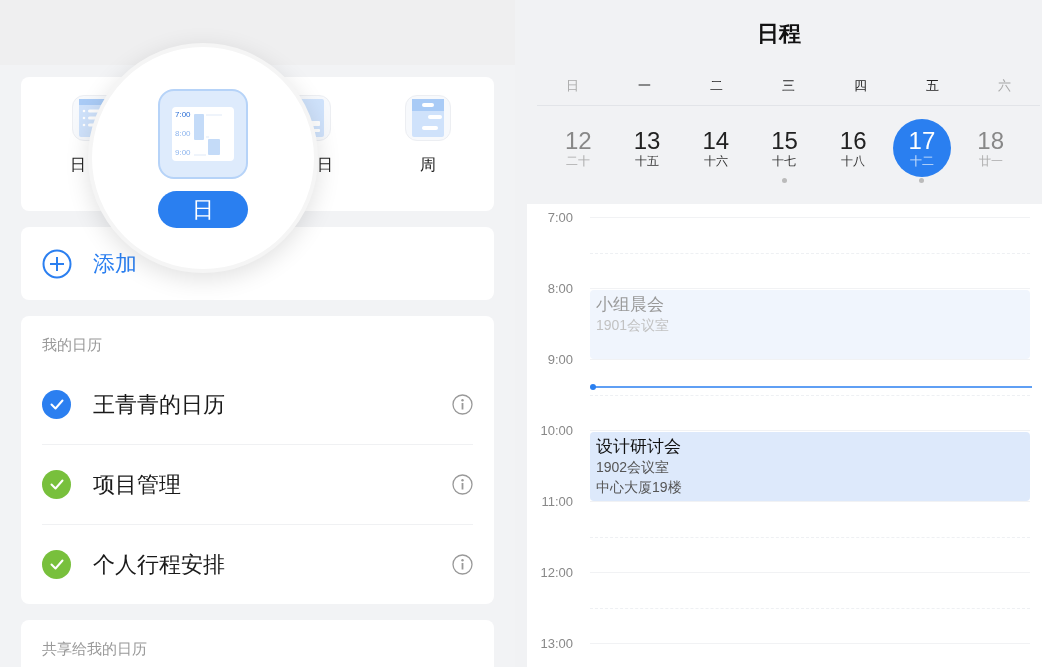 Image resolution: width=1042 pixels, height=667 pixels. I want to click on calendar-name: 个人行程安排, so click(272, 564).